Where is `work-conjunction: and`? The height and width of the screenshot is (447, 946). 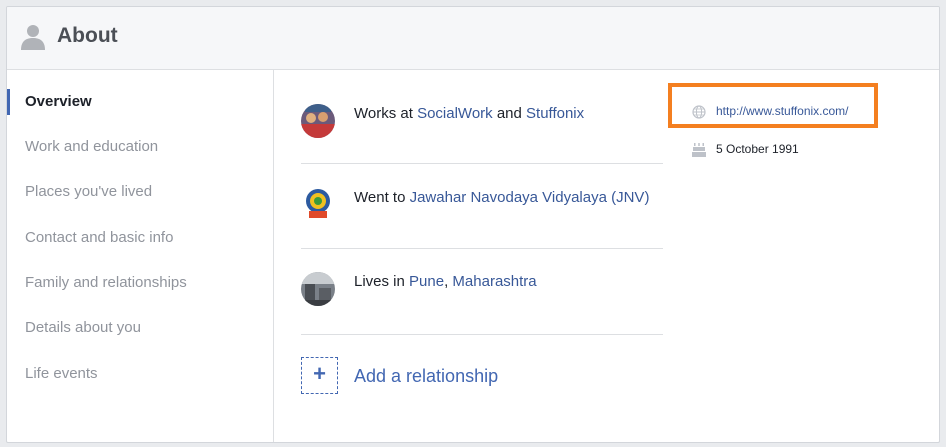 work-conjunction: and is located at coordinates (509, 113).